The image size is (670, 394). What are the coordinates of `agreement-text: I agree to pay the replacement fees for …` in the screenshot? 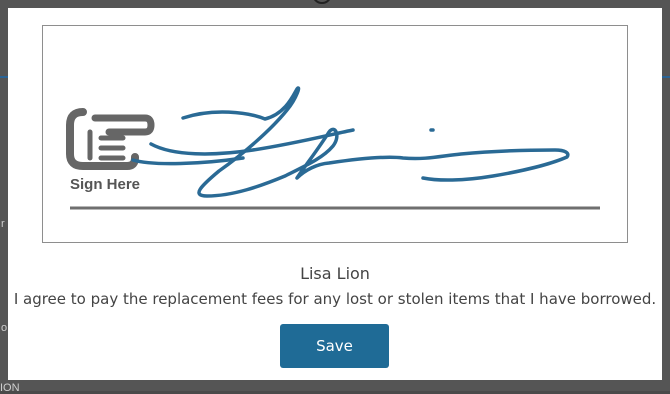 It's located at (335, 299).